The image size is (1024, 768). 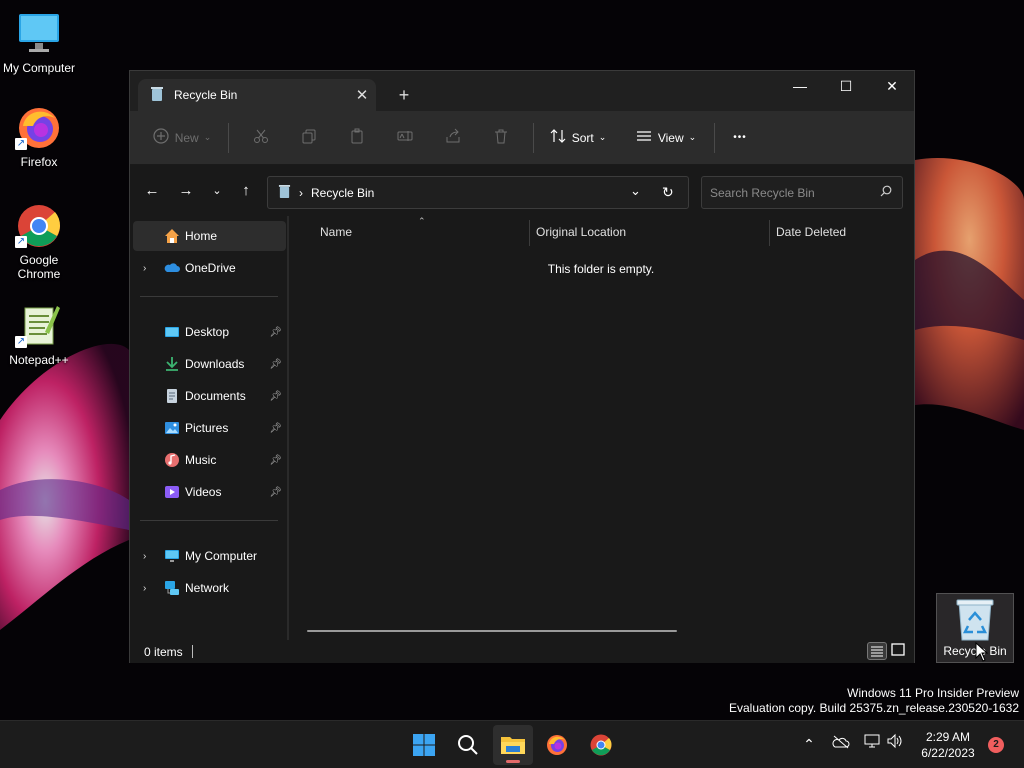 I want to click on share-button, so click(x=453, y=138).